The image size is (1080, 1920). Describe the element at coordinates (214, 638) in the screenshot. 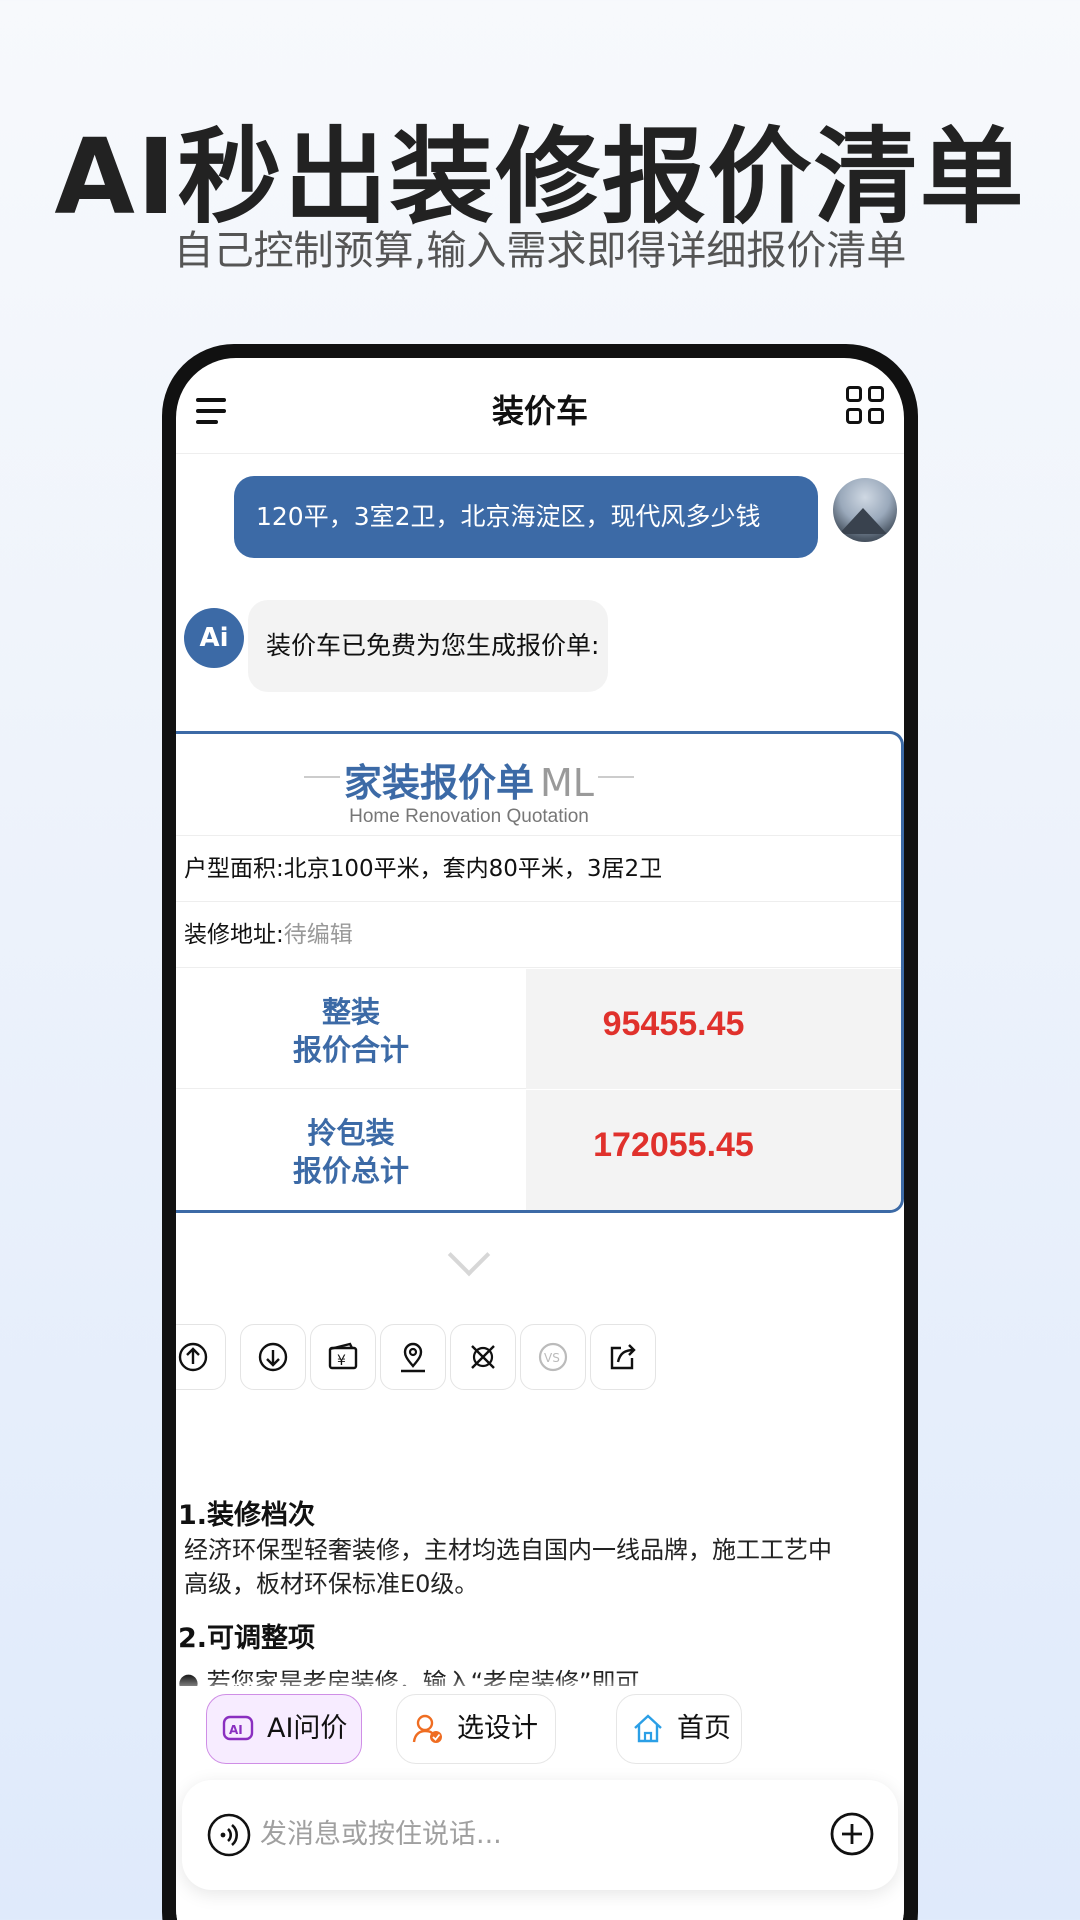

I see `bot-avatar: Ai` at that location.